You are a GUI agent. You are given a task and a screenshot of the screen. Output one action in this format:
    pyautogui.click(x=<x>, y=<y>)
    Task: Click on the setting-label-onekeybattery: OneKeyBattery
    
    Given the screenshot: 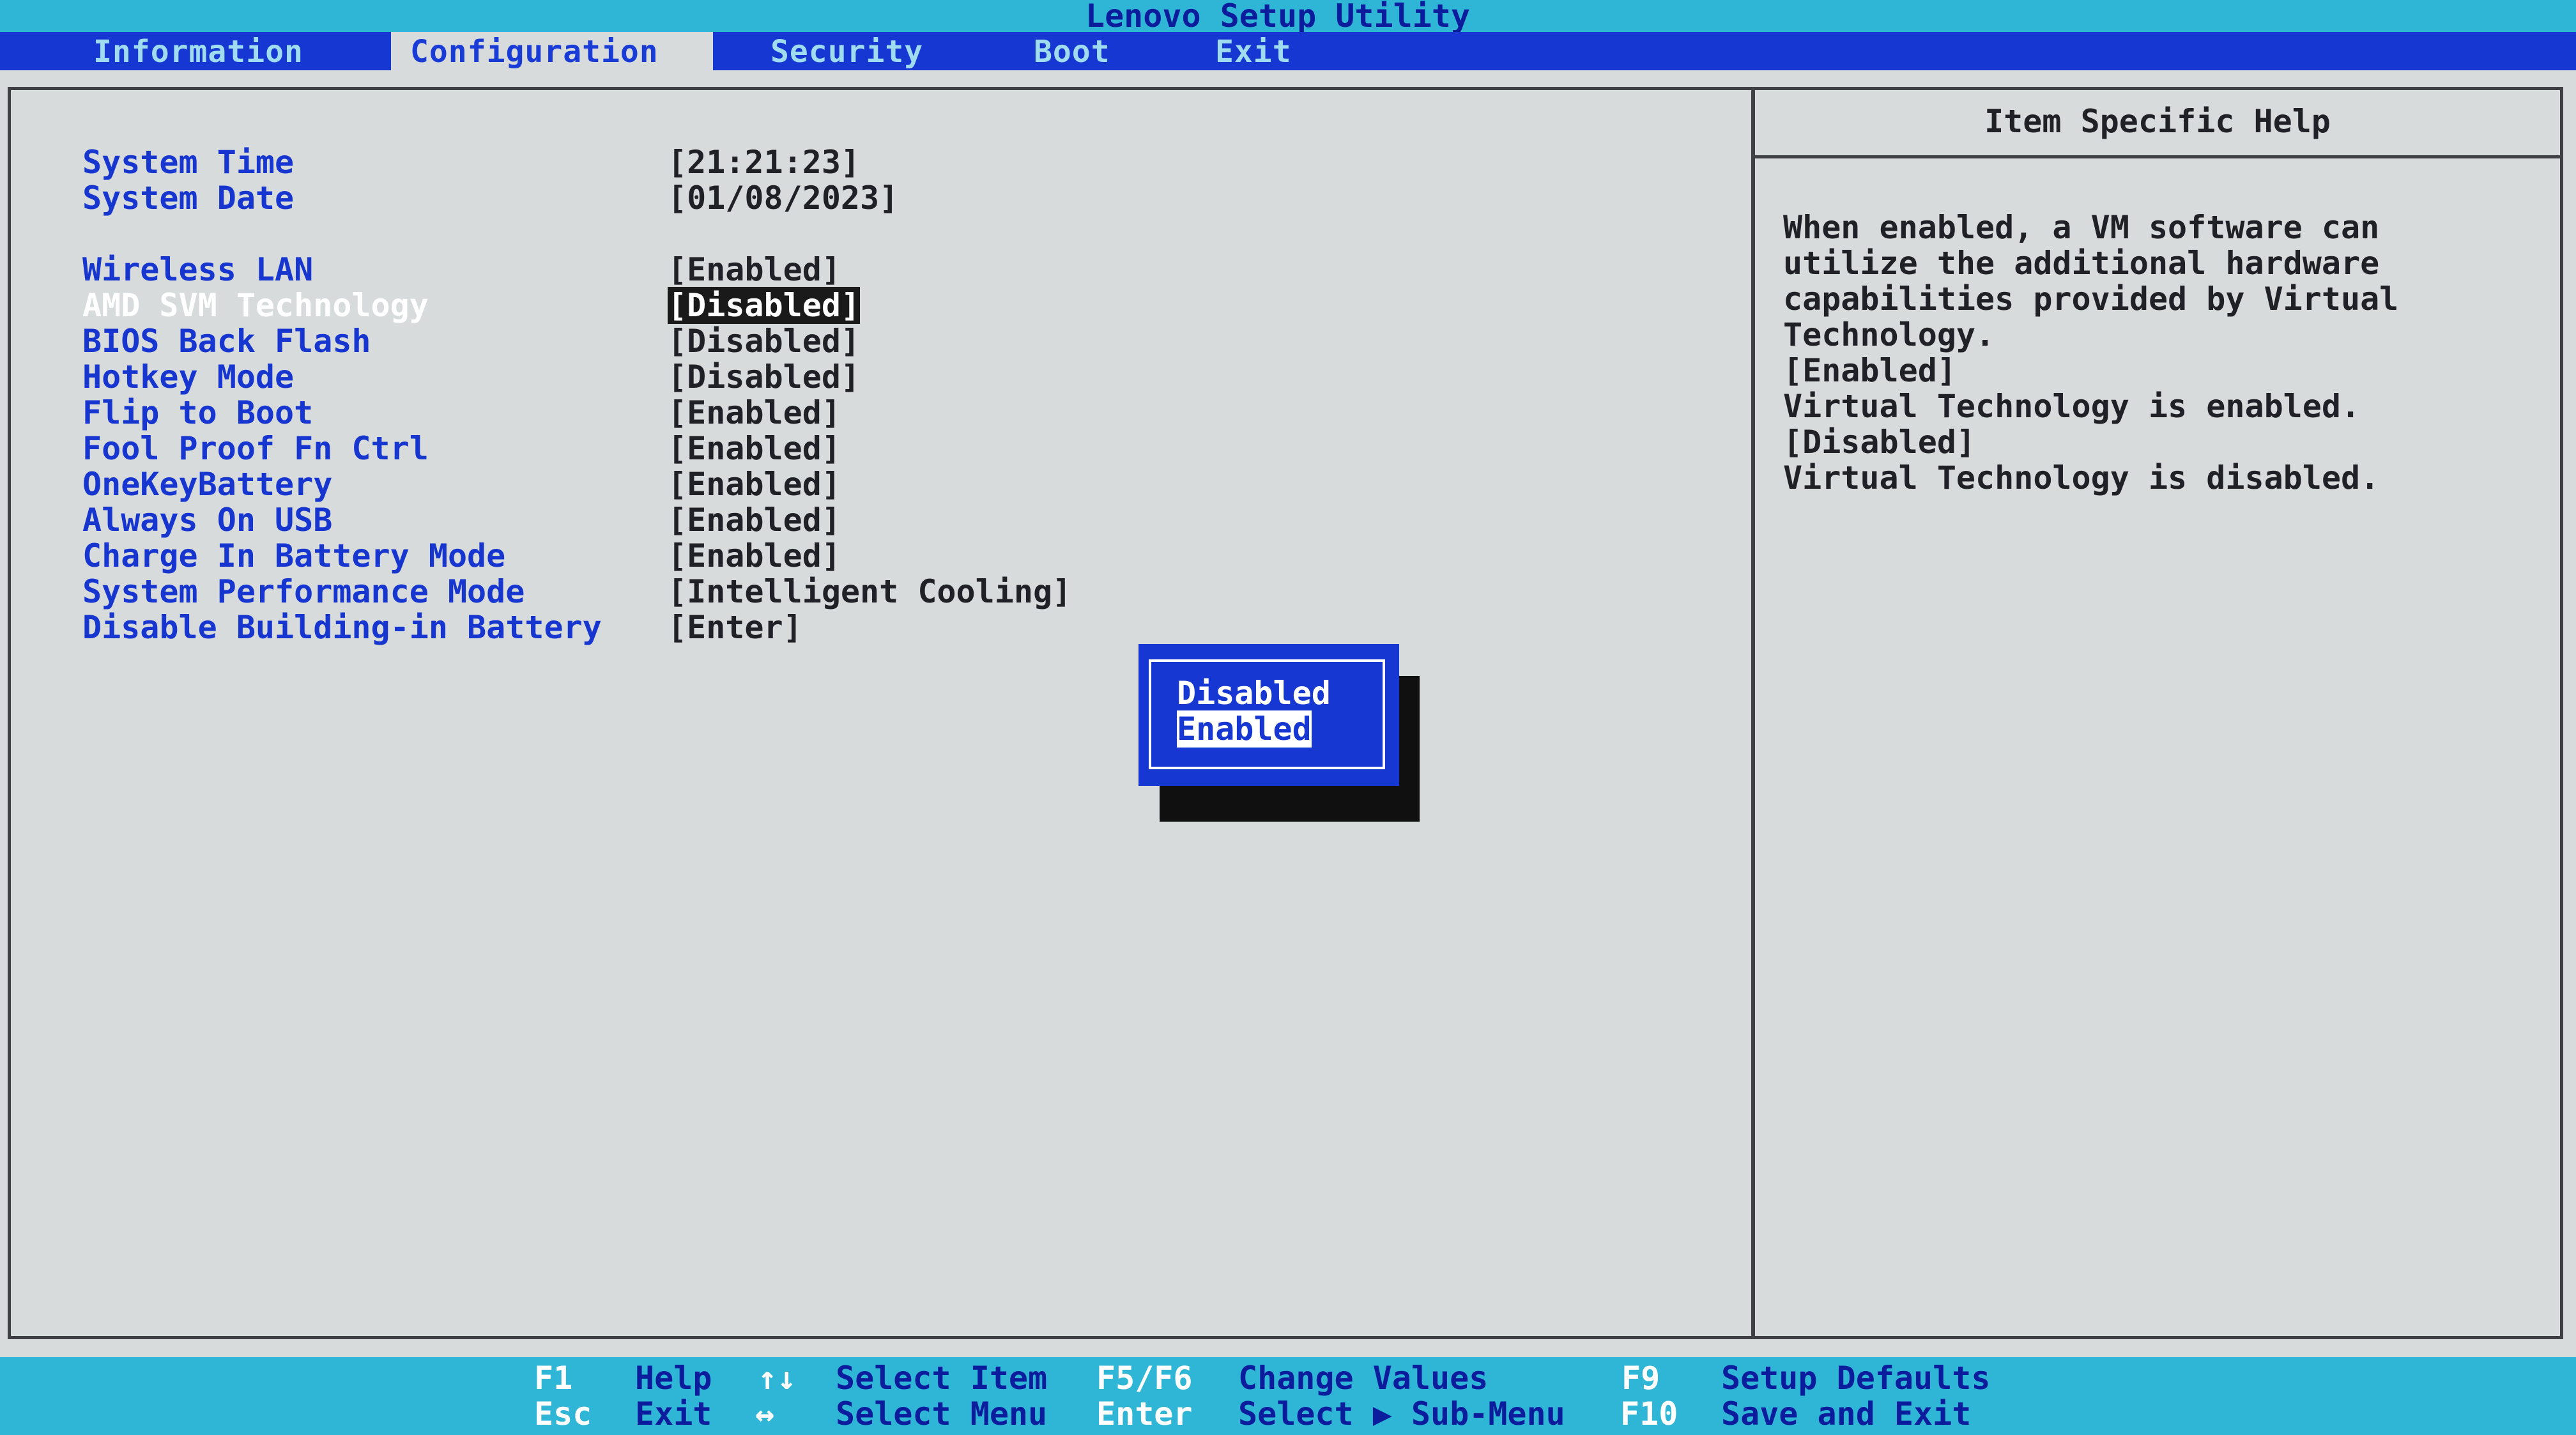 What is the action you would take?
    pyautogui.click(x=207, y=484)
    